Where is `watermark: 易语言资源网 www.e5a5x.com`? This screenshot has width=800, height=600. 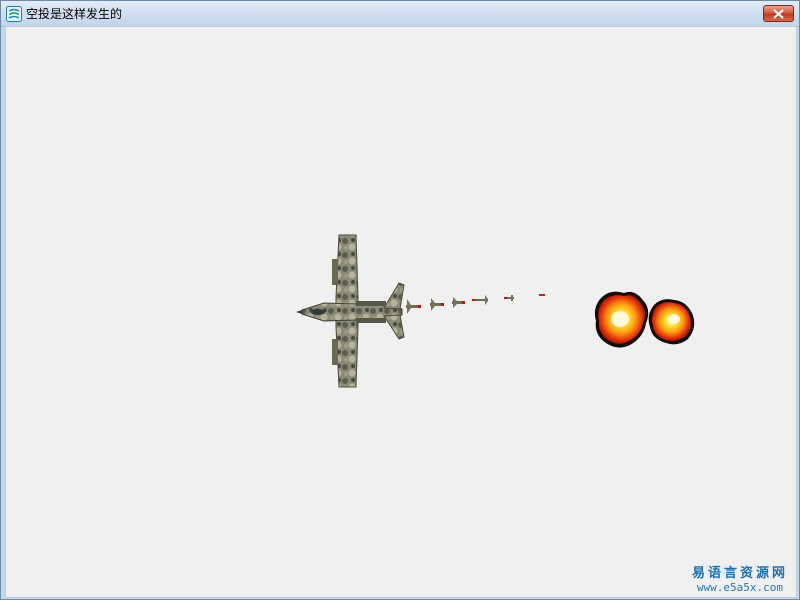 watermark: 易语言资源网 www.e5a5x.com is located at coordinates (740, 578).